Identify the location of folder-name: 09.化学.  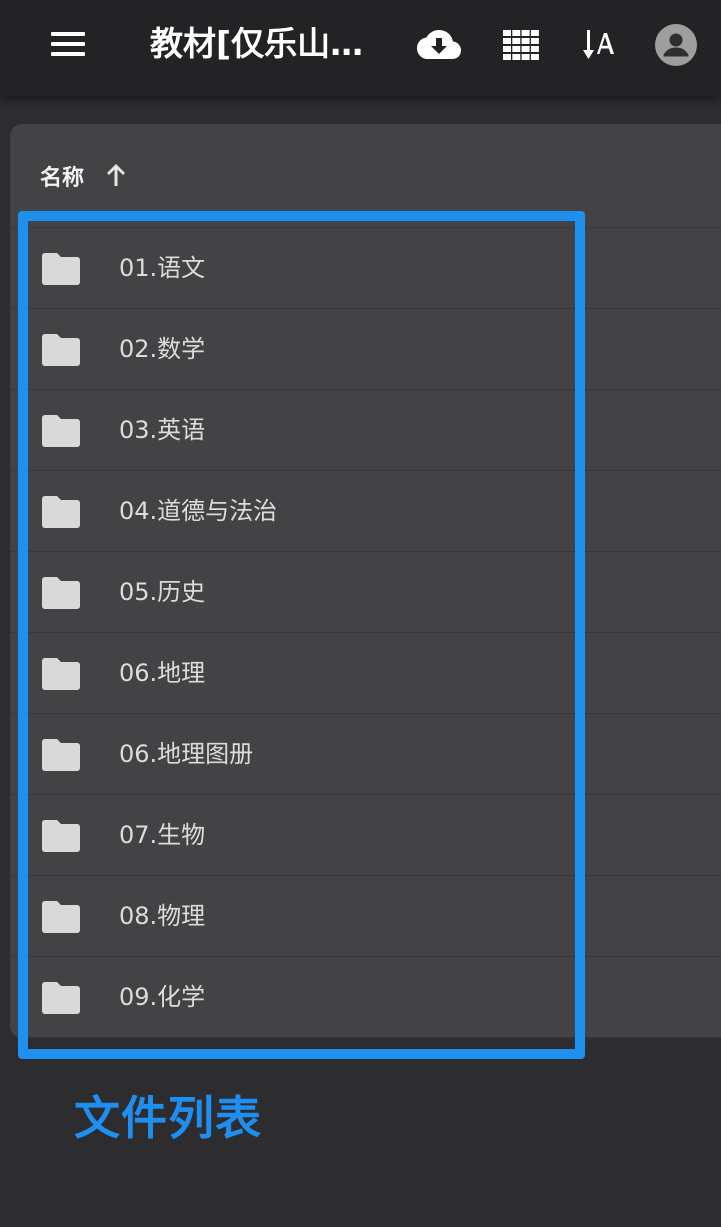
(162, 997).